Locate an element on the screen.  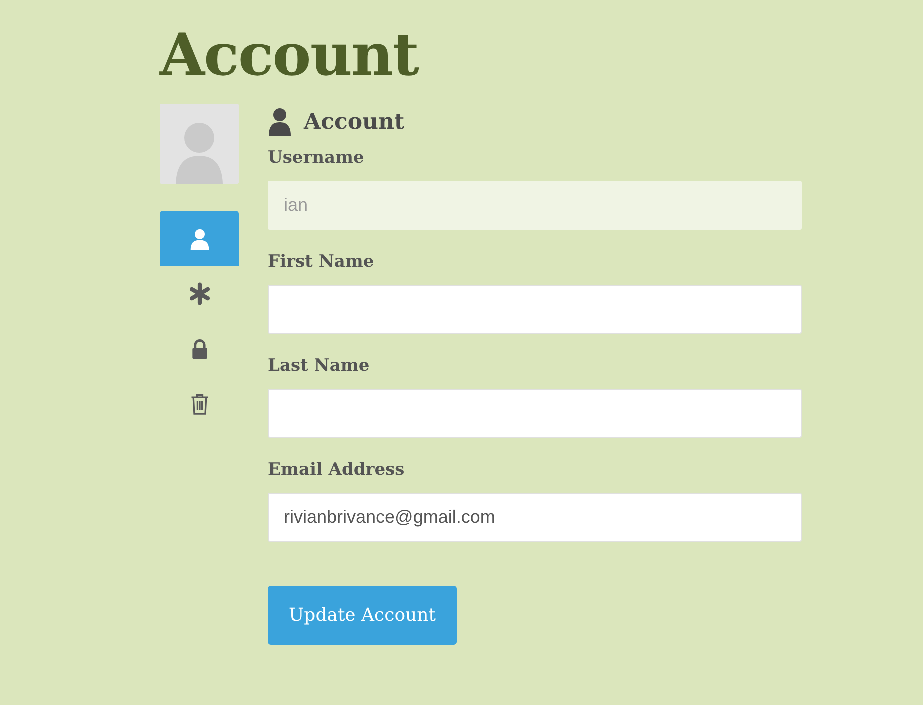
field-label: Username is located at coordinates (317, 158).